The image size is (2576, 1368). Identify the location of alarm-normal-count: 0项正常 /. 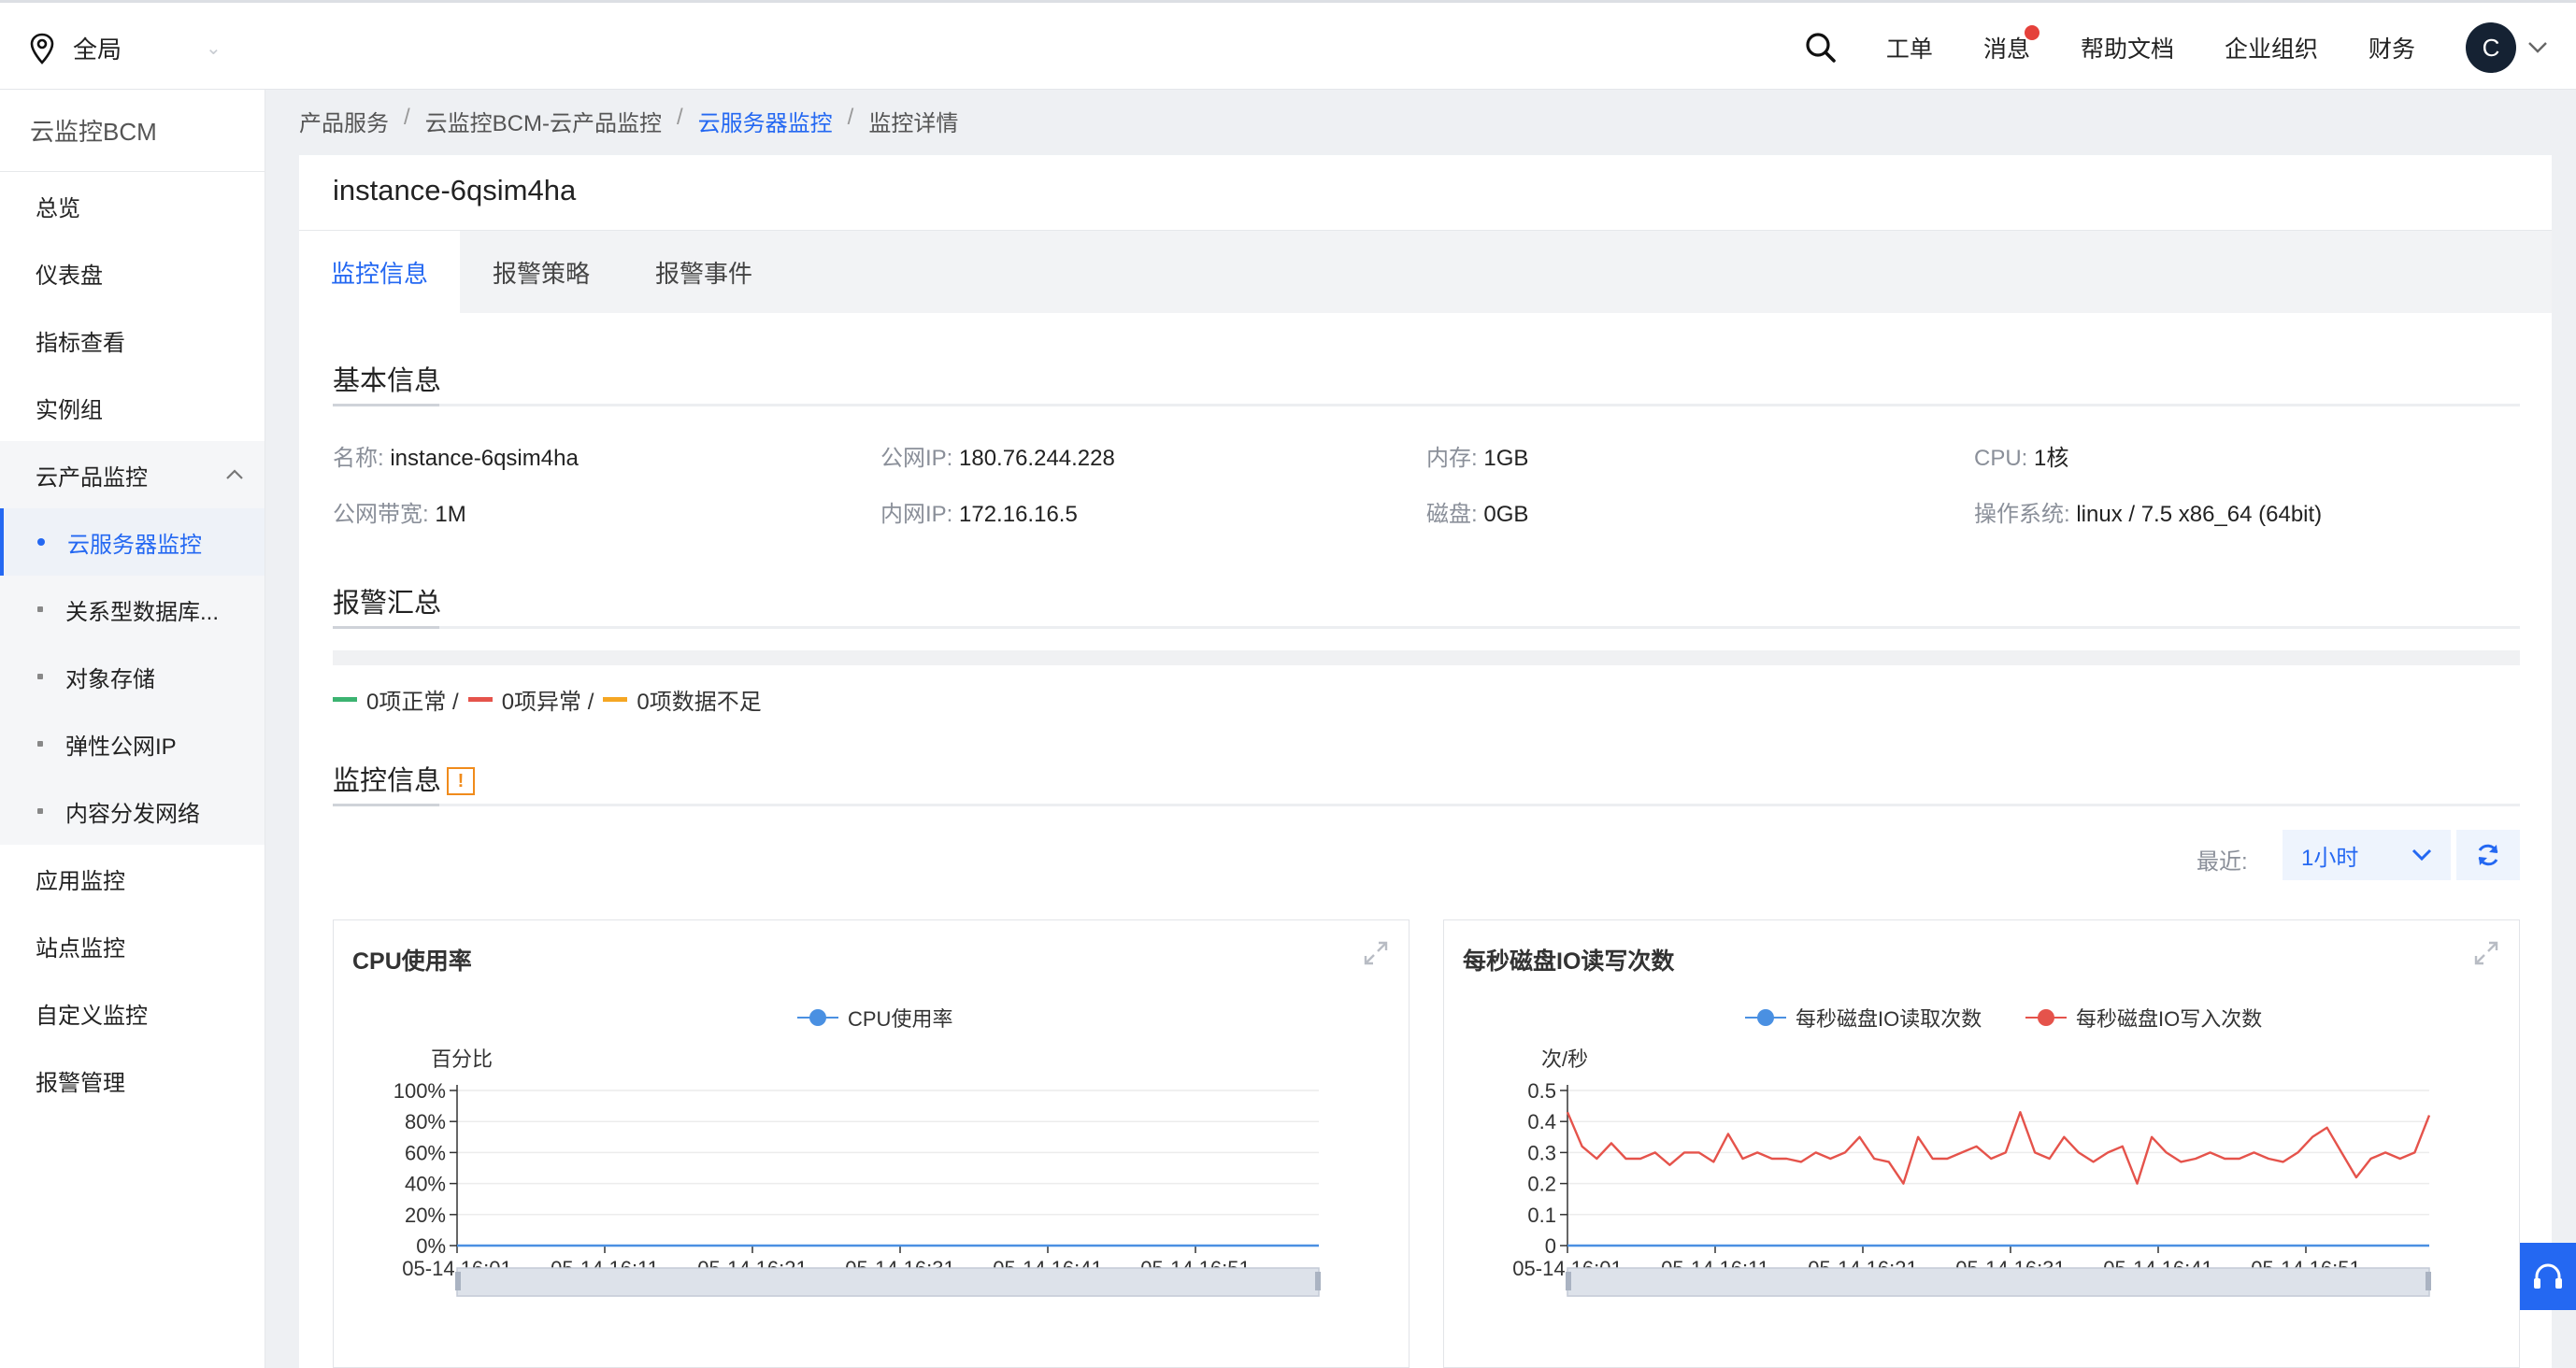
(412, 702).